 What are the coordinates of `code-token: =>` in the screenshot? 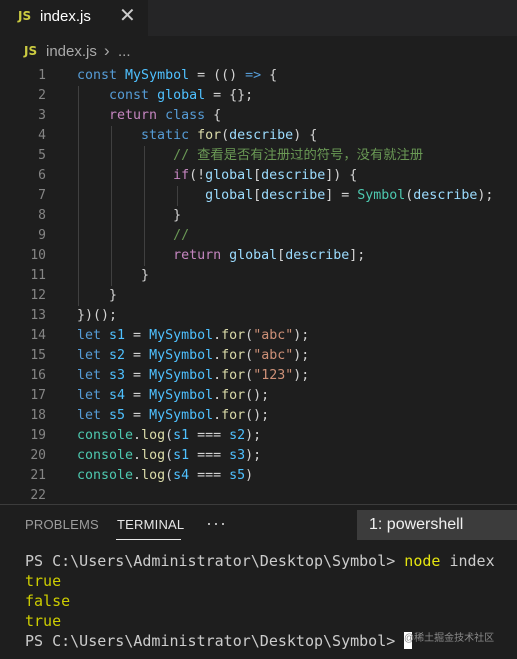 It's located at (253, 75).